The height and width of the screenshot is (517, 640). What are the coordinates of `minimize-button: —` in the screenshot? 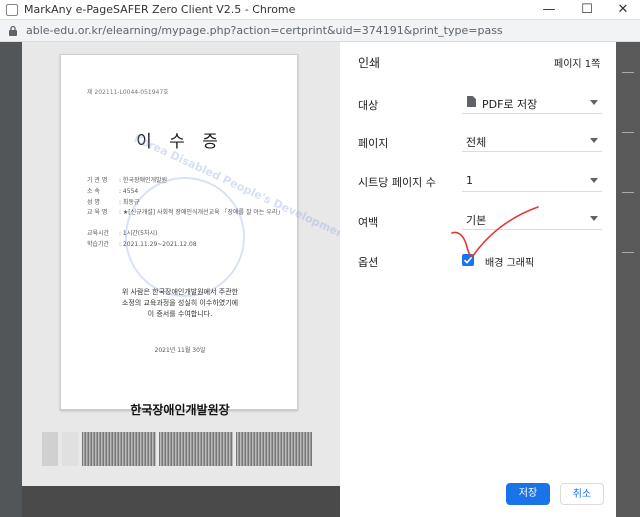 It's located at (549, 10).